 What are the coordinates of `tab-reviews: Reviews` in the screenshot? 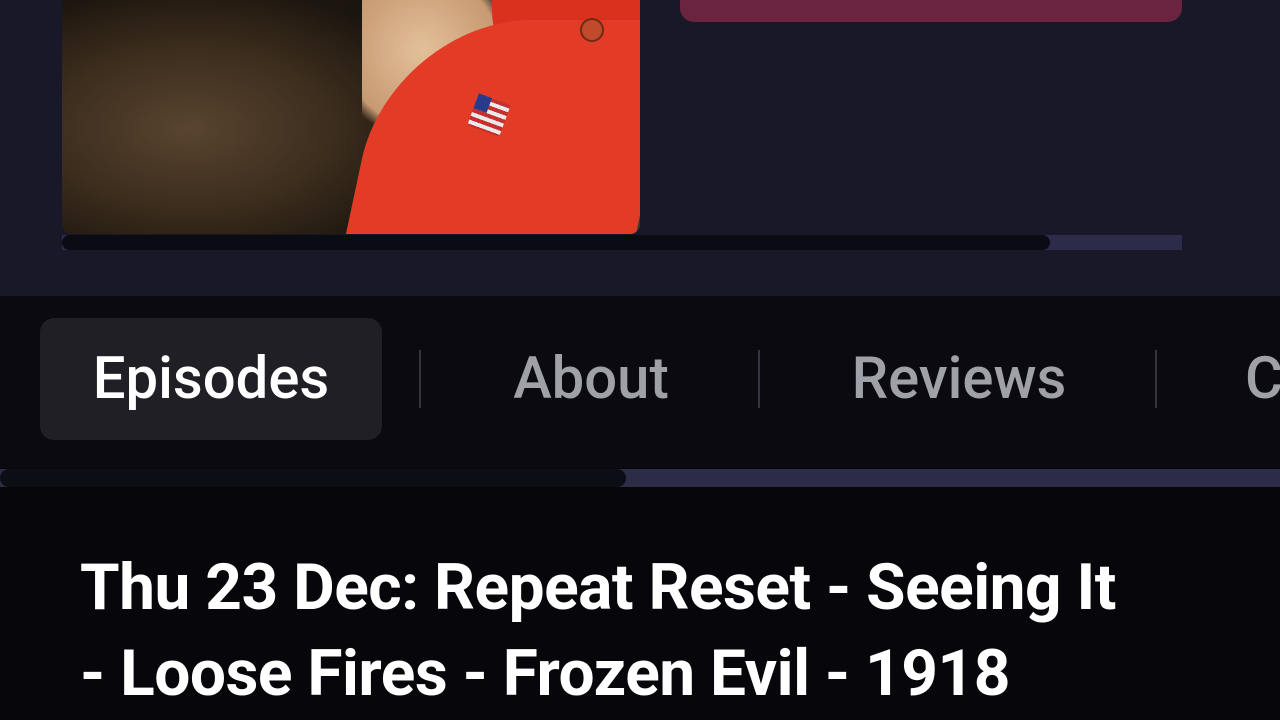 It's located at (959, 379).